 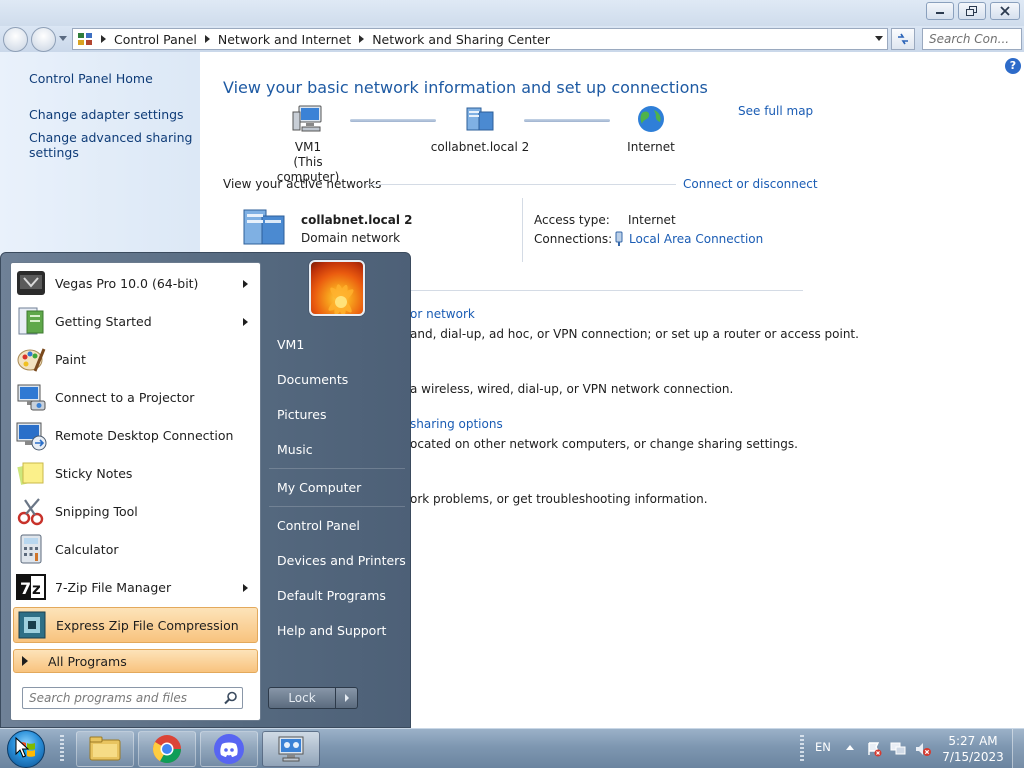 What do you see at coordinates (874, 749) in the screenshot?
I see `action-center-icon` at bounding box center [874, 749].